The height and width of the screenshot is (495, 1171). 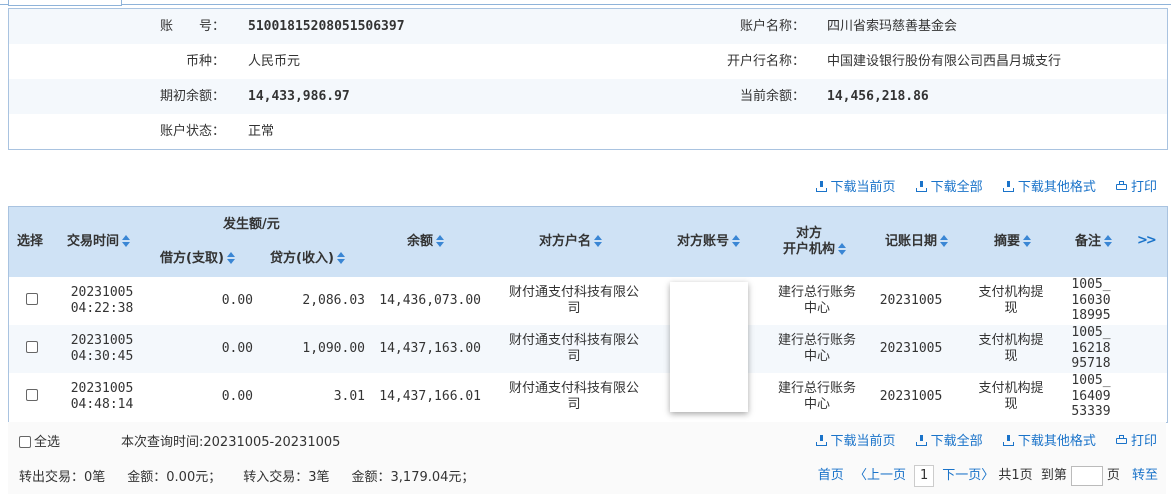 I want to click on header-credit: 贷方(收入), so click(x=307, y=259).